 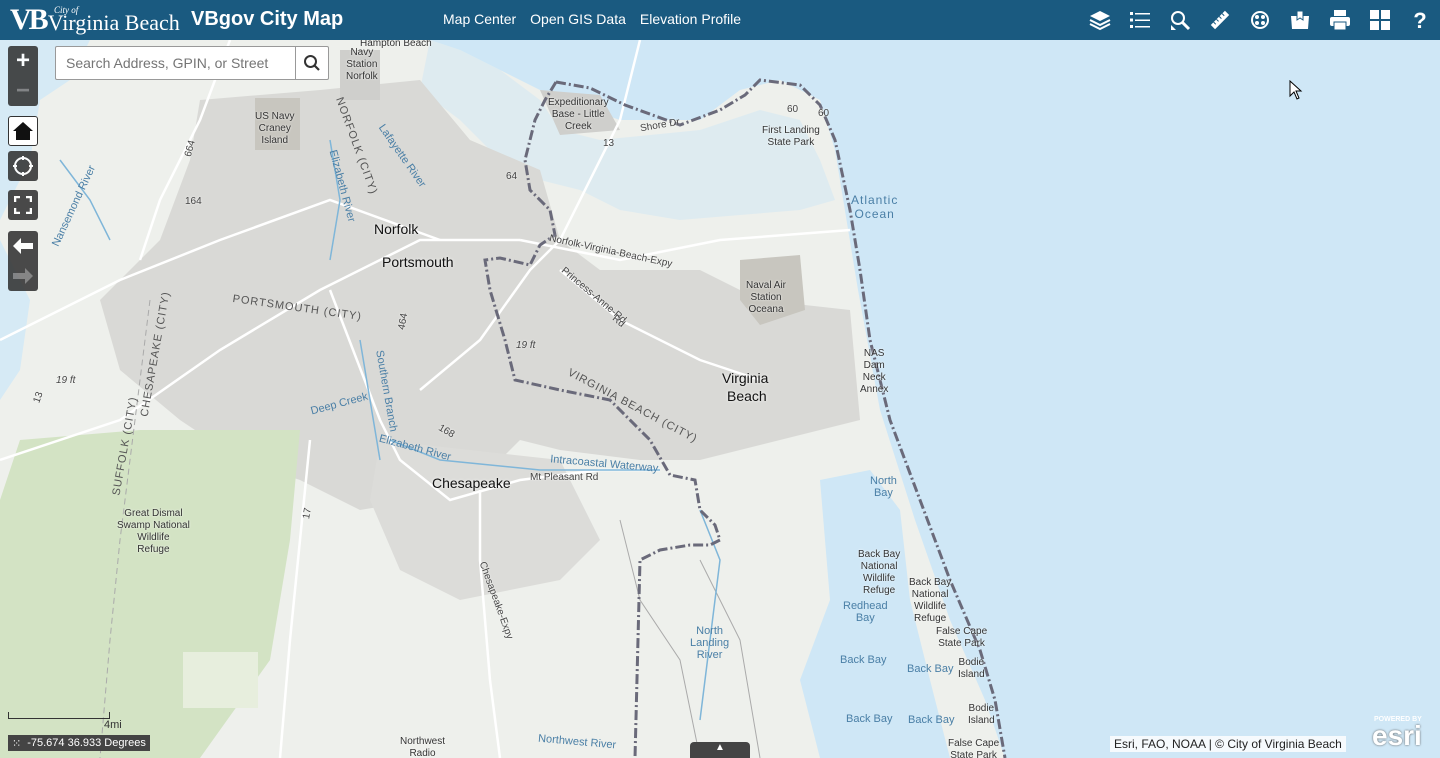 What do you see at coordinates (578, 114) in the screenshot?
I see `label-expeditionary-base: Expeditionary Base - Little Creek` at bounding box center [578, 114].